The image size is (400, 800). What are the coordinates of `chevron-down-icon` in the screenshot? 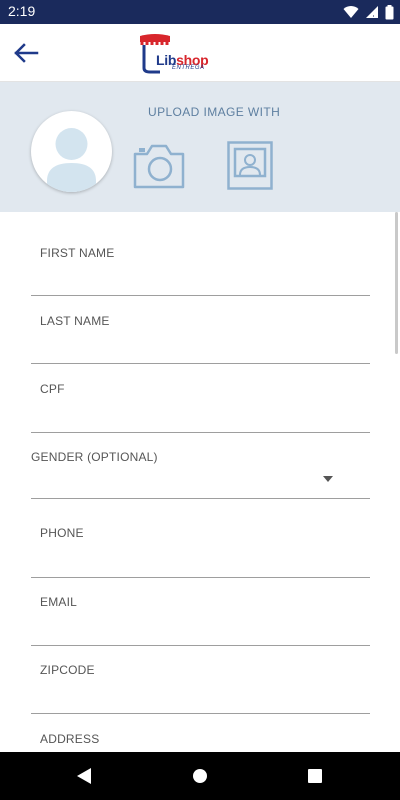 It's located at (328, 479).